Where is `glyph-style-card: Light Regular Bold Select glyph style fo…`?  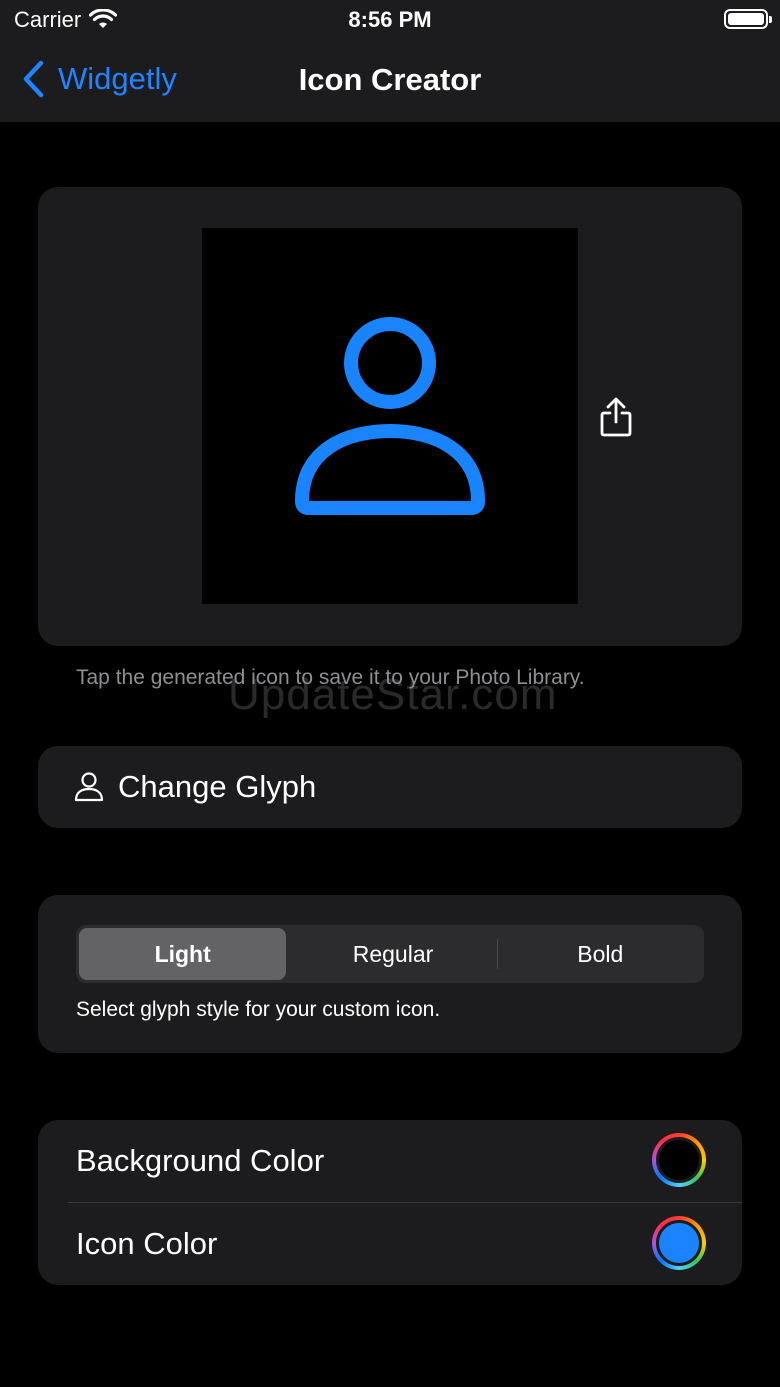 glyph-style-card: Light Regular Bold Select glyph style fo… is located at coordinates (390, 974).